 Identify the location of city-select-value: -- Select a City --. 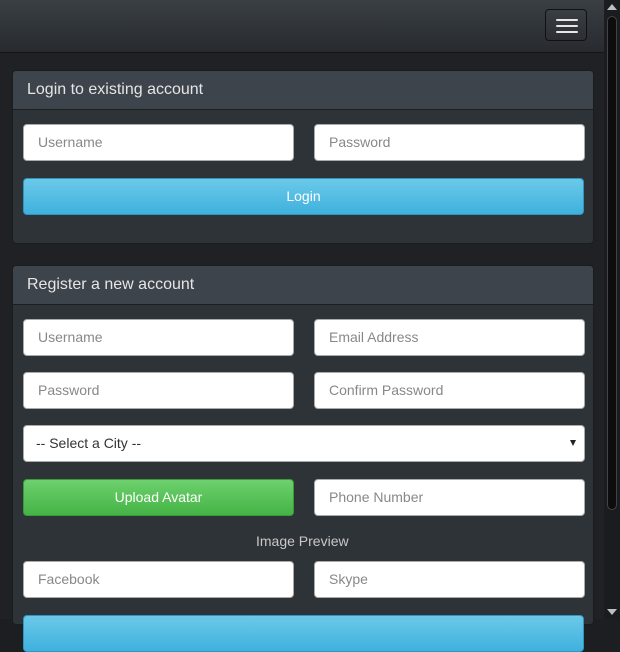
(89, 443).